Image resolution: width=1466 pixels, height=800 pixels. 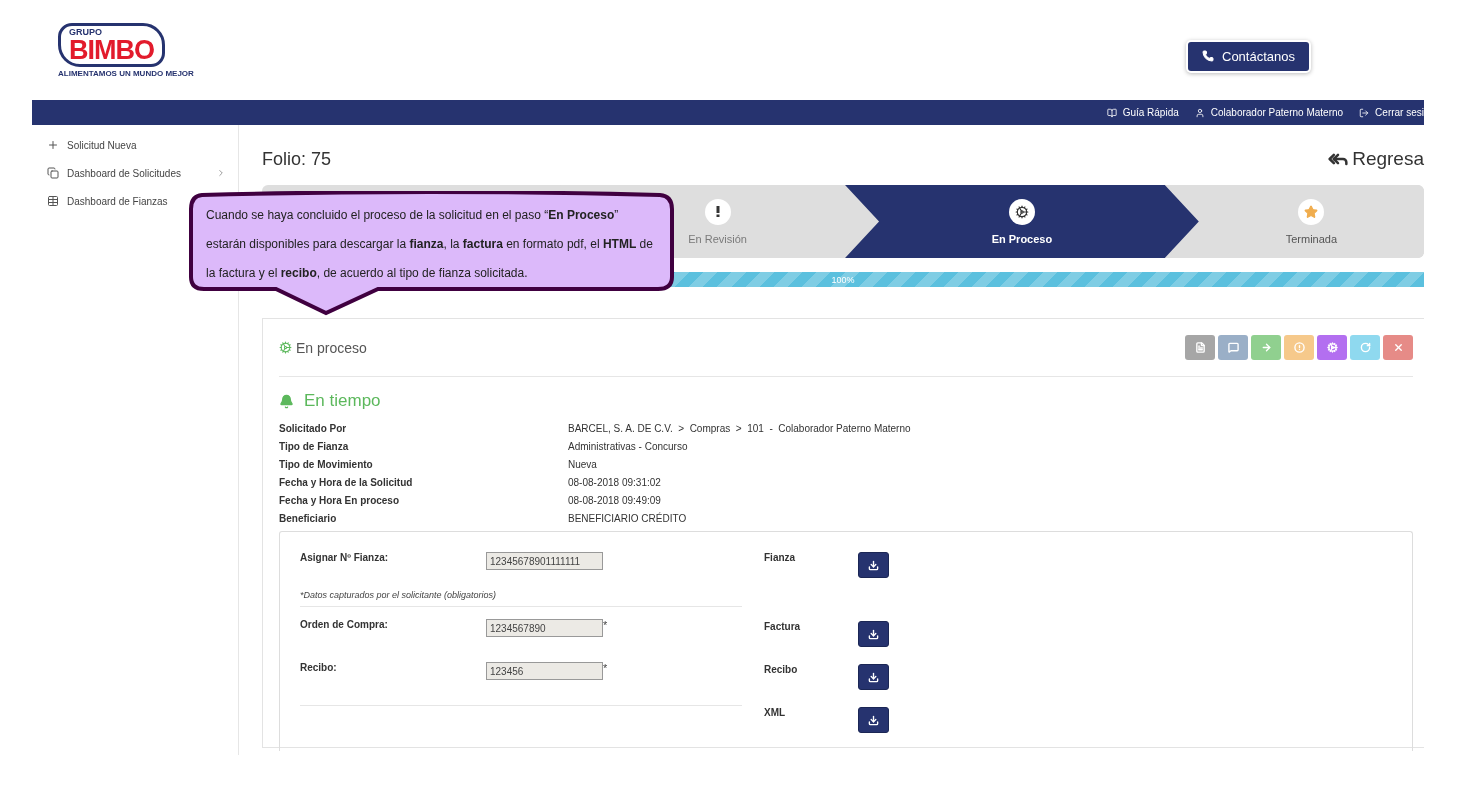 What do you see at coordinates (1208, 56) in the screenshot?
I see `phone-icon` at bounding box center [1208, 56].